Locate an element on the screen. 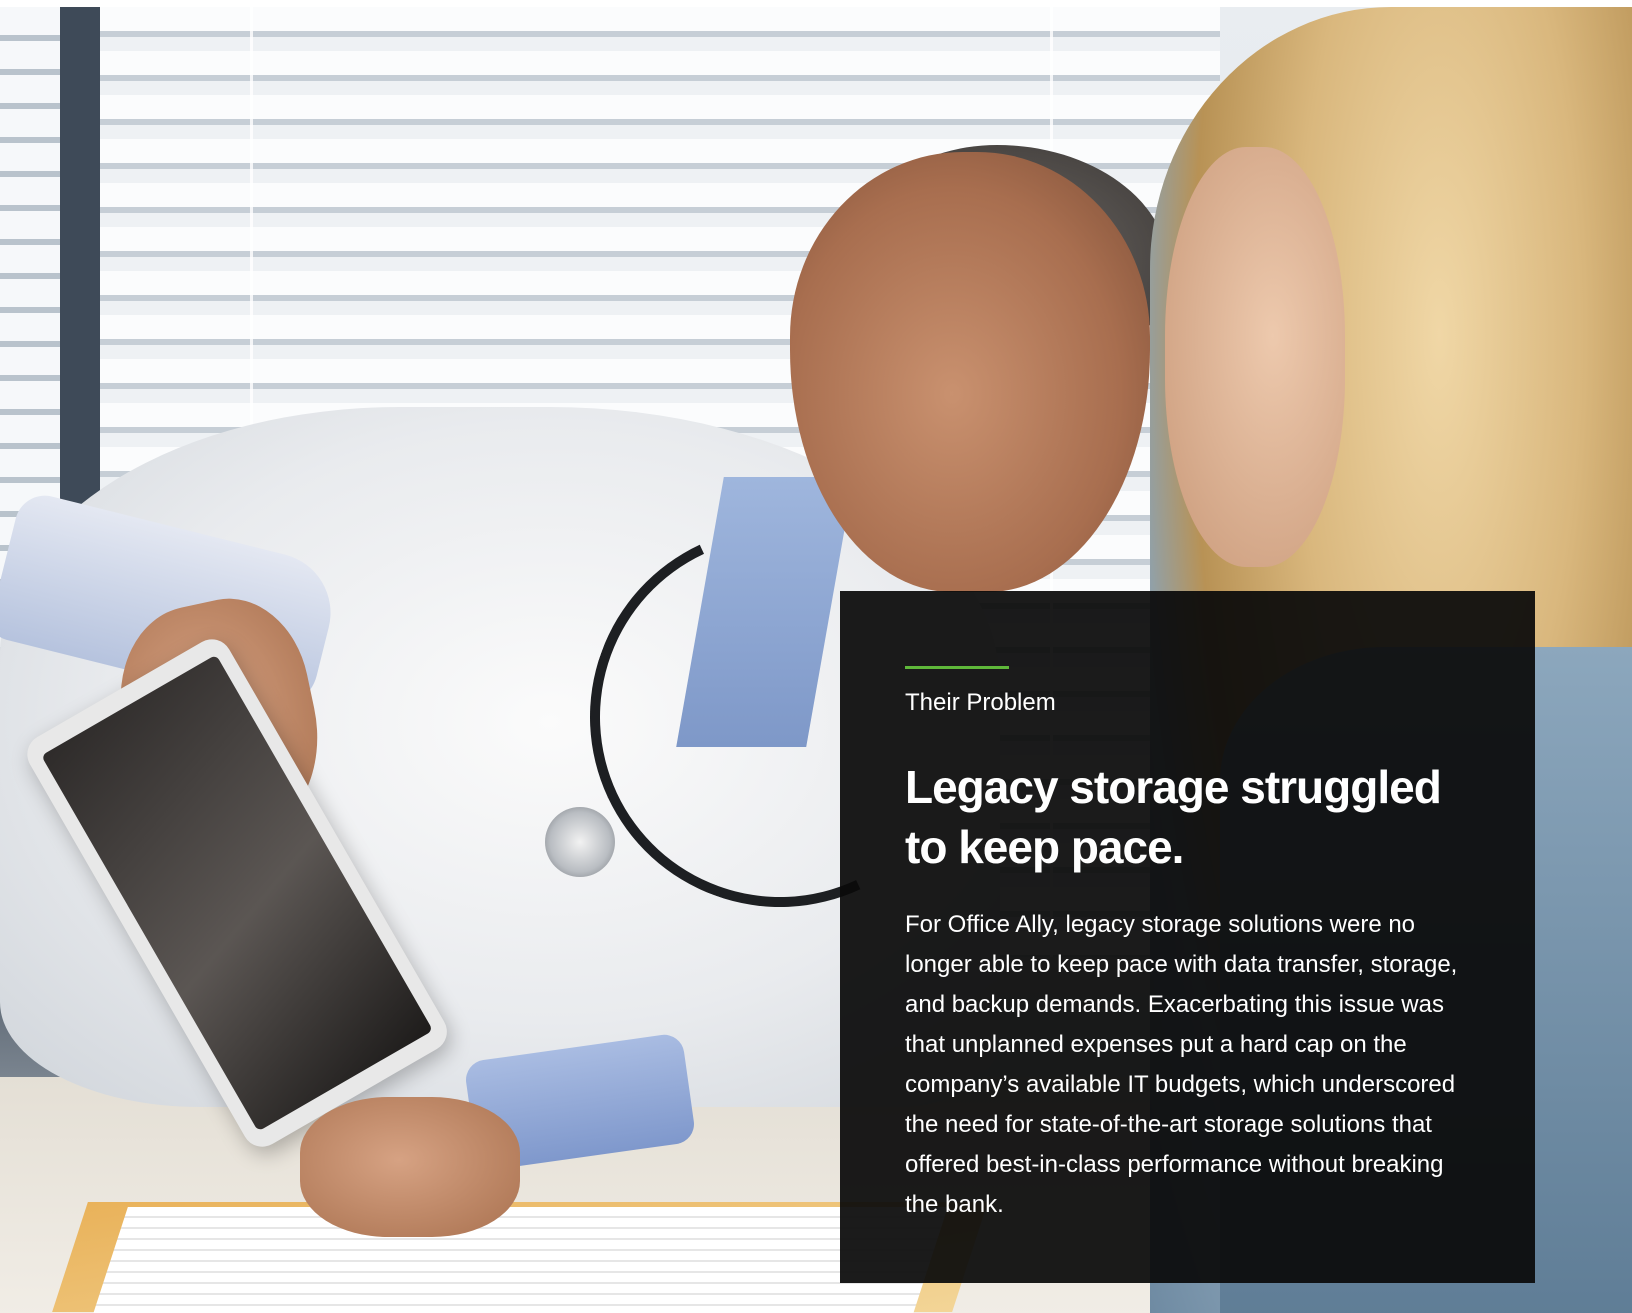 This screenshot has width=1632, height=1313. doctor-holding-hand is located at coordinates (410, 1167).